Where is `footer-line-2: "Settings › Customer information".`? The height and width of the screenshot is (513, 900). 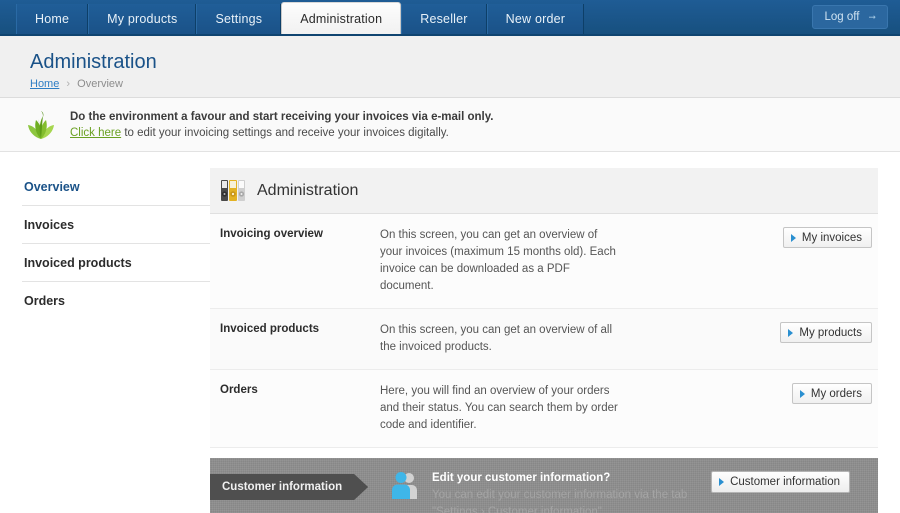
footer-line-2: "Settings › Customer information". is located at coordinates (519, 509).